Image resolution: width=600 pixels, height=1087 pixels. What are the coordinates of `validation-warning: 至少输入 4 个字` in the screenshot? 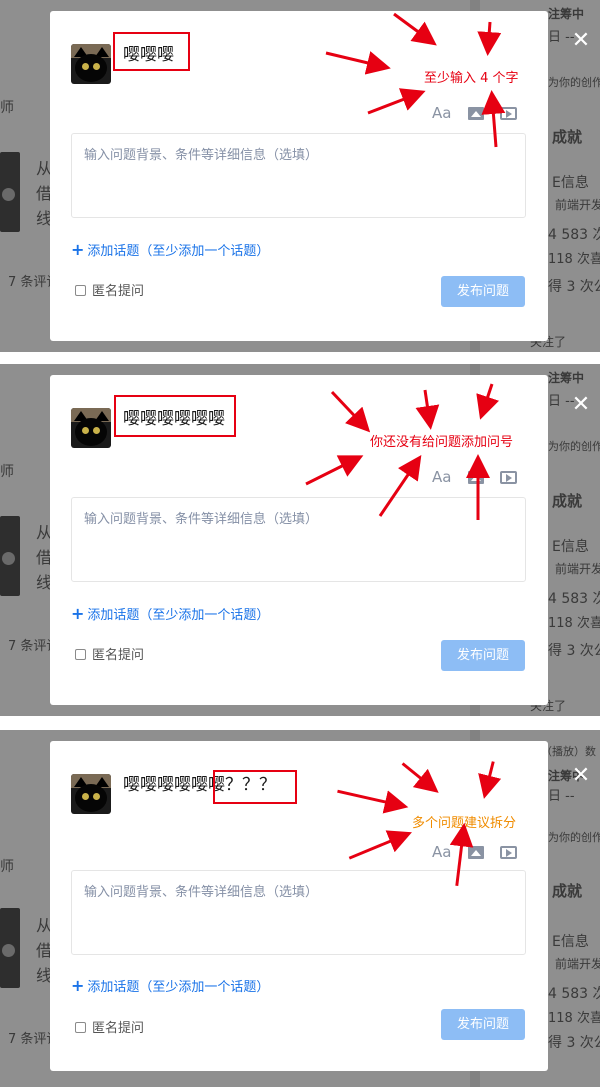 It's located at (471, 78).